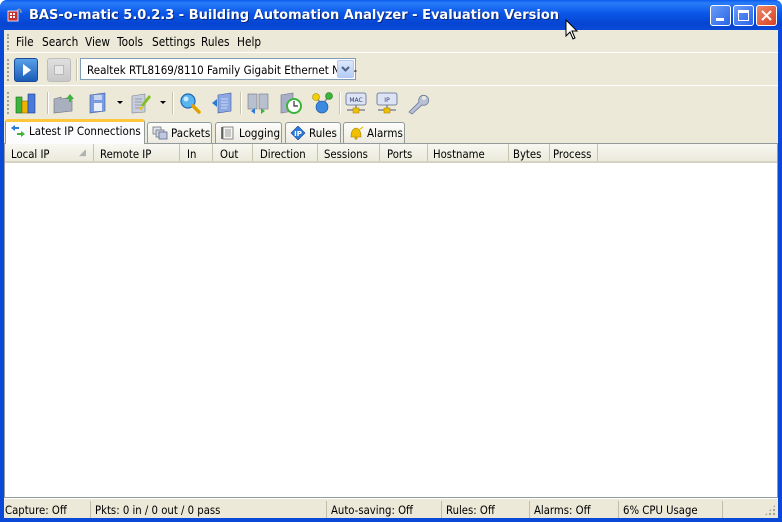  Describe the element at coordinates (249, 42) in the screenshot. I see `menu-help: Help` at that location.